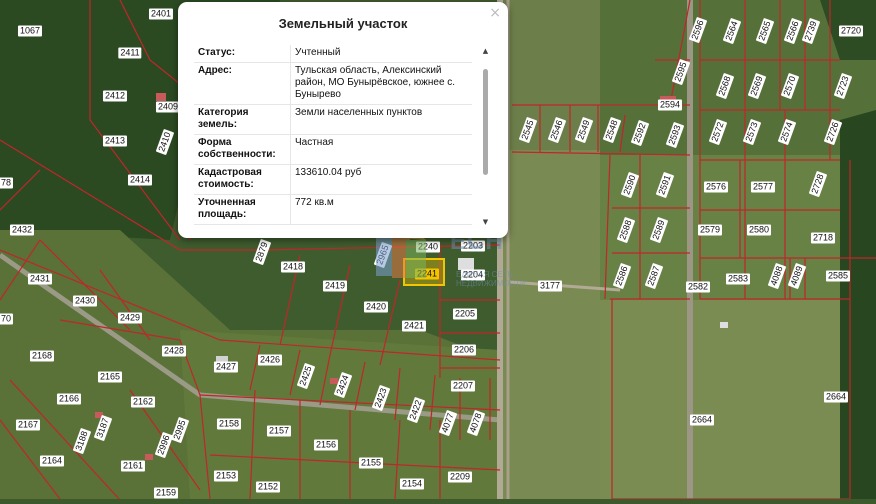 This screenshot has height=504, width=876. I want to click on info-row: Кадастровая стоимость: 133610.04 руб, so click(333, 179).